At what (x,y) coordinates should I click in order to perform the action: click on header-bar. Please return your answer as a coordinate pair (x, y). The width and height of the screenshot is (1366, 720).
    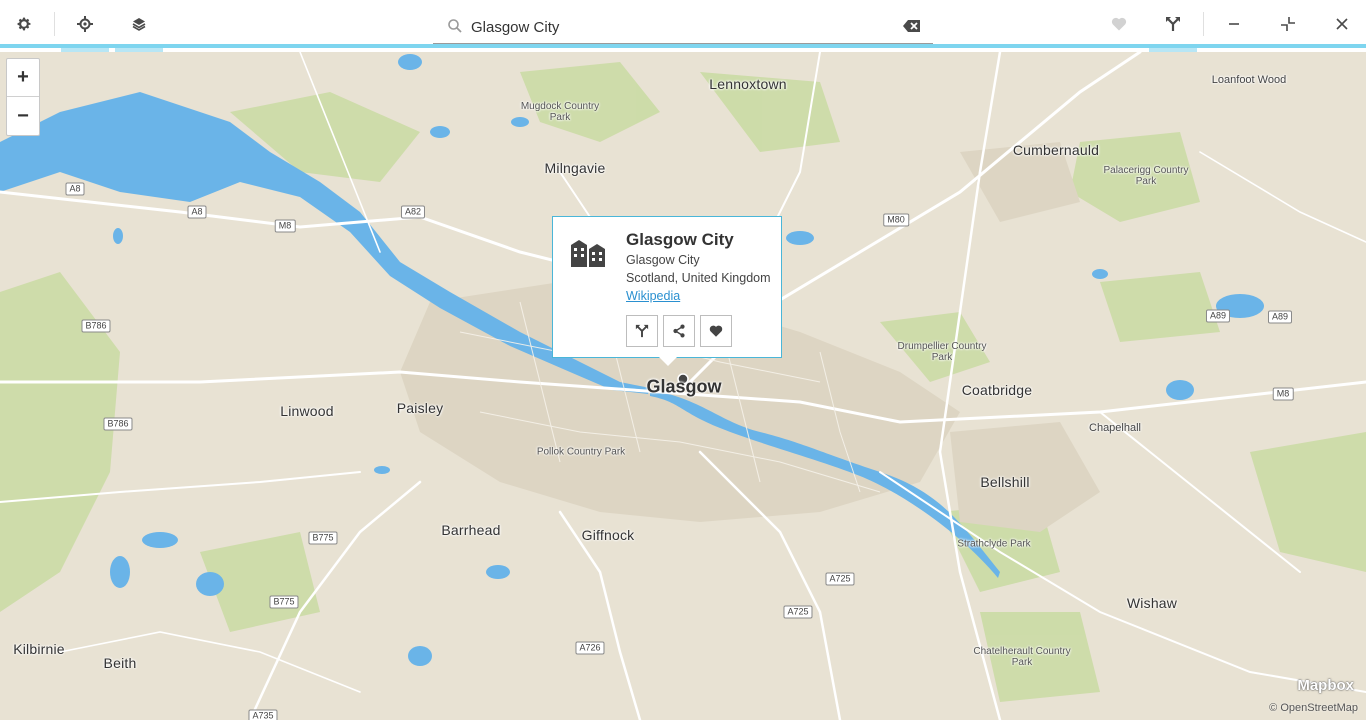
    Looking at the image, I should click on (683, 26).